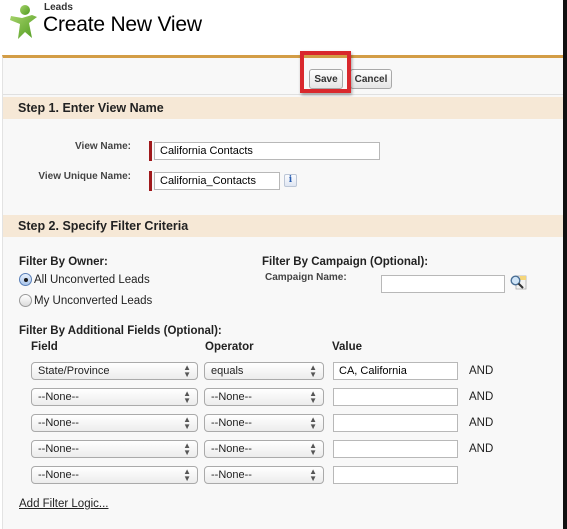 The width and height of the screenshot is (567, 529). Describe the element at coordinates (63, 262) in the screenshot. I see `filter-by-owner-label: Filter By Owner:` at that location.